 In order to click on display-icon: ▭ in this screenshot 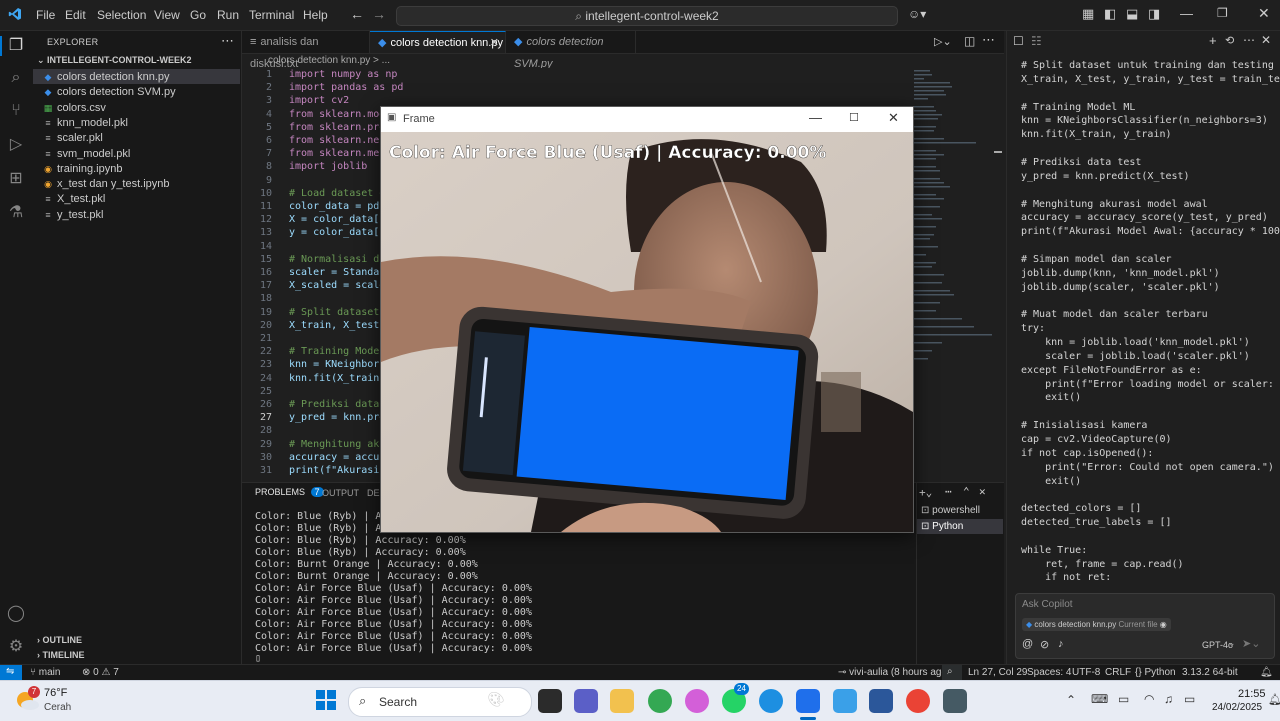, I will do `click(1123, 699)`.